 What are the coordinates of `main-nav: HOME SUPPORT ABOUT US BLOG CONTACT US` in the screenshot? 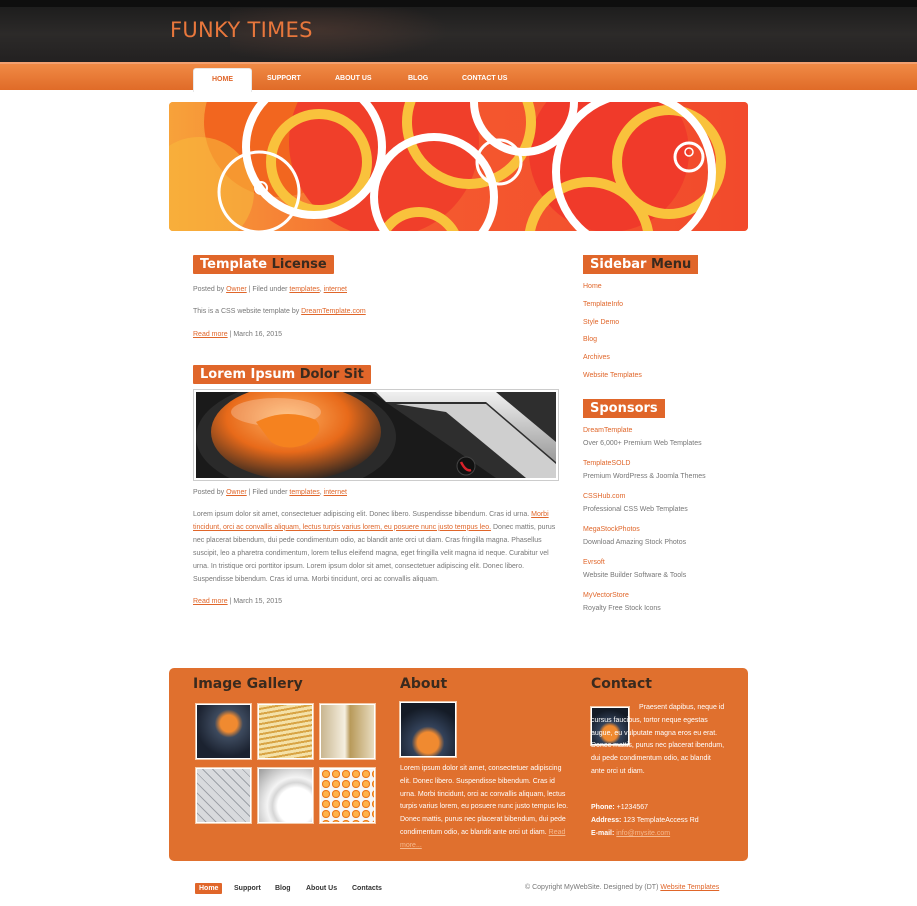 It's located at (458, 77).